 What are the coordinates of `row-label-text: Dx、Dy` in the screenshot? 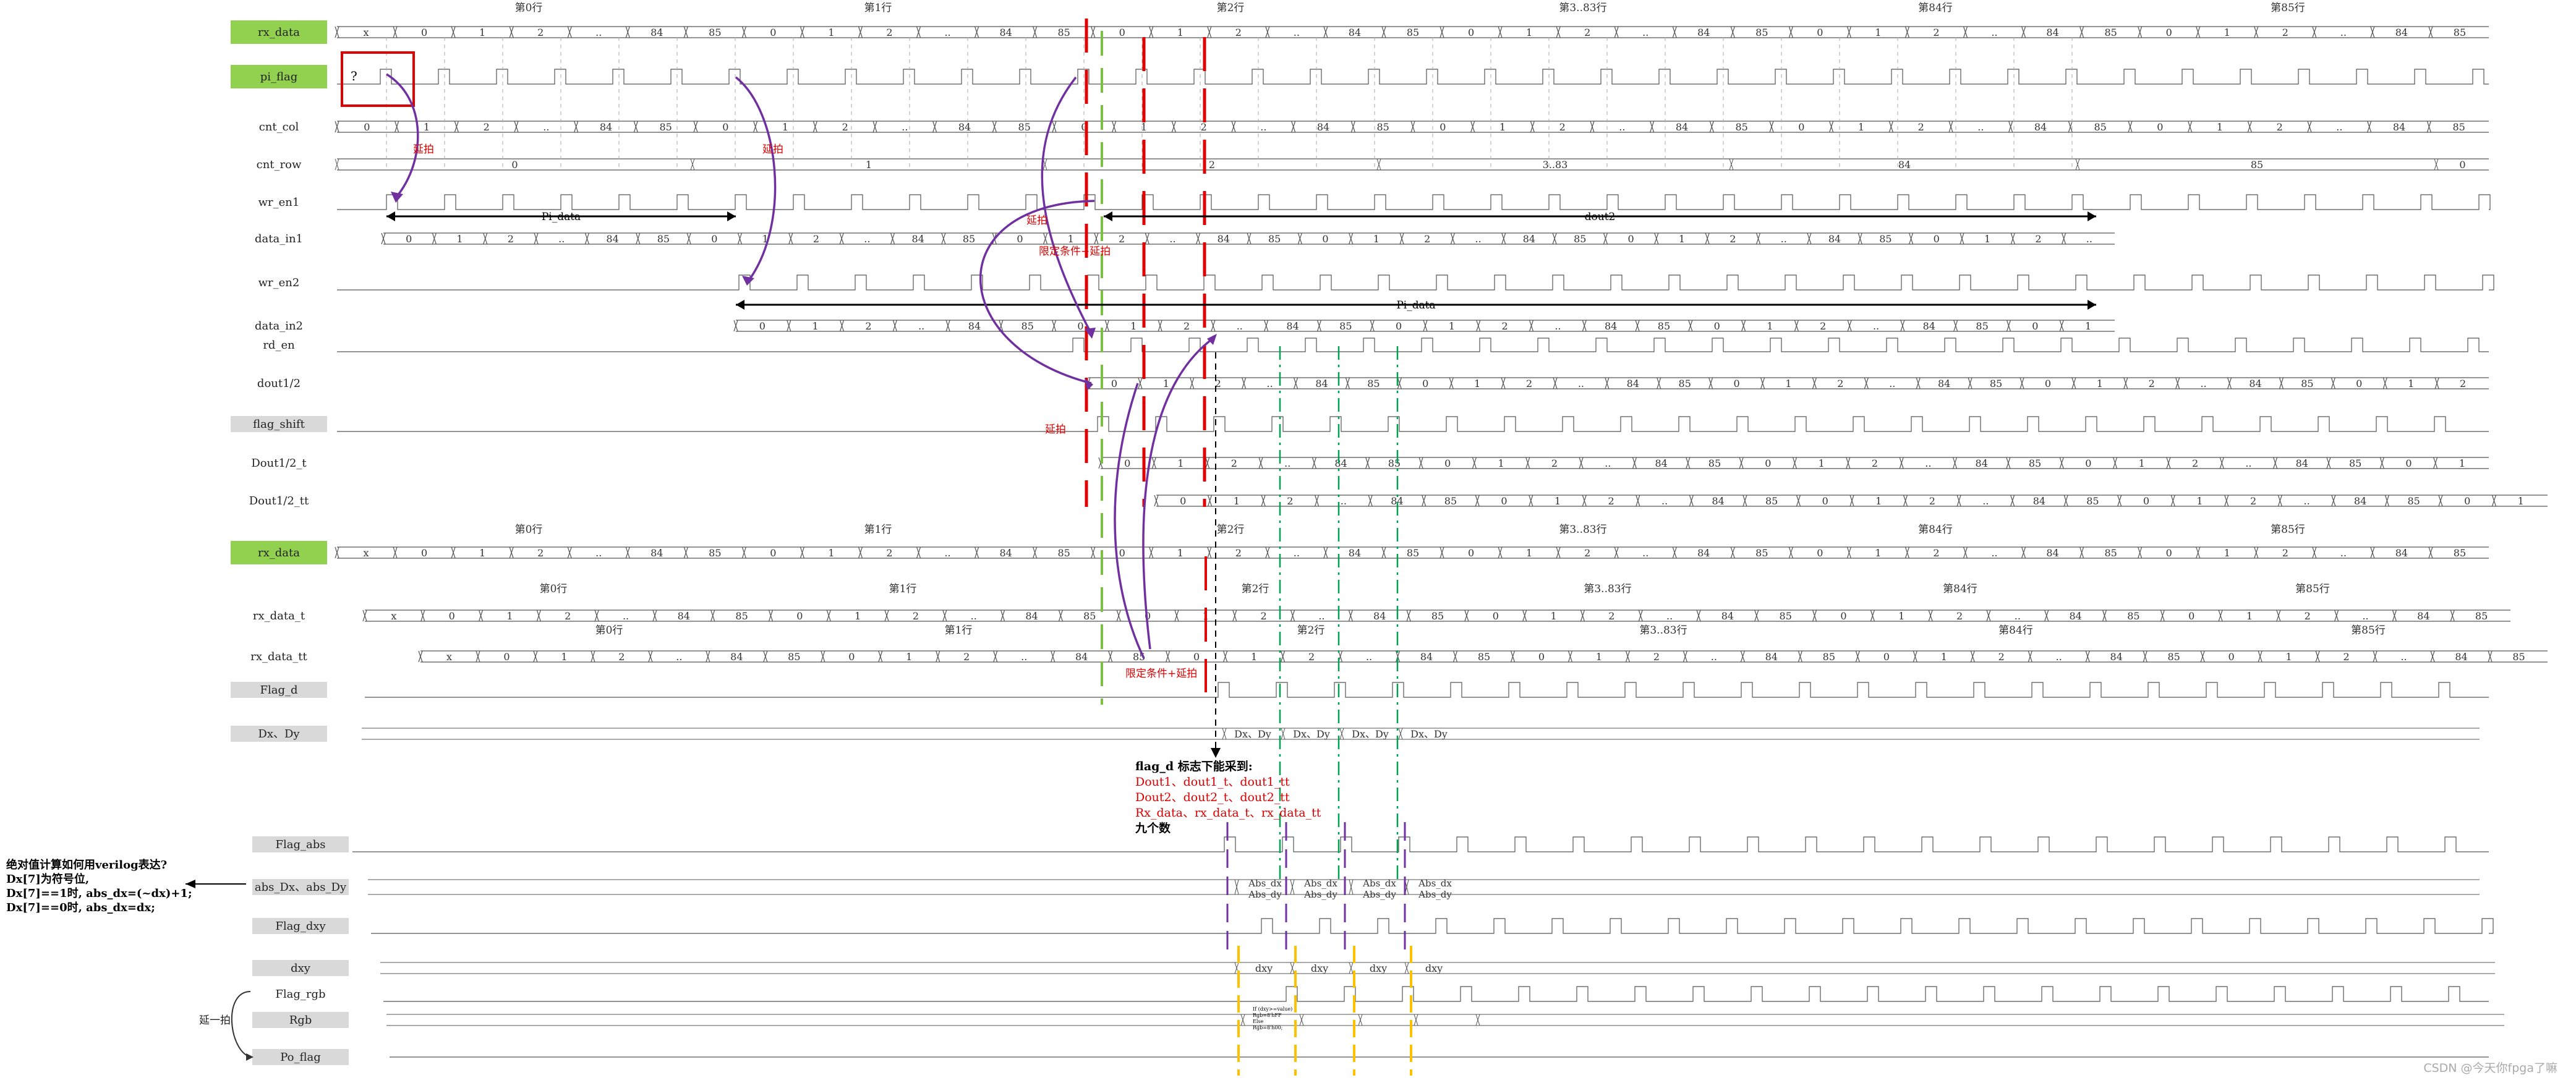 It's located at (279, 734).